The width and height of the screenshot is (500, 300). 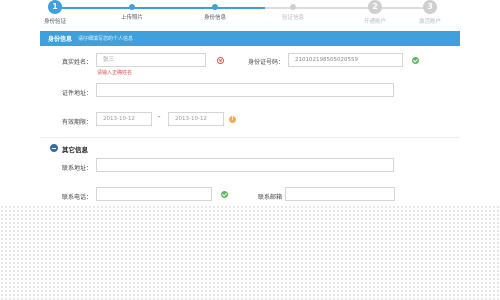 What do you see at coordinates (131, 18) in the screenshot?
I see `step-2-label: 上传照片` at bounding box center [131, 18].